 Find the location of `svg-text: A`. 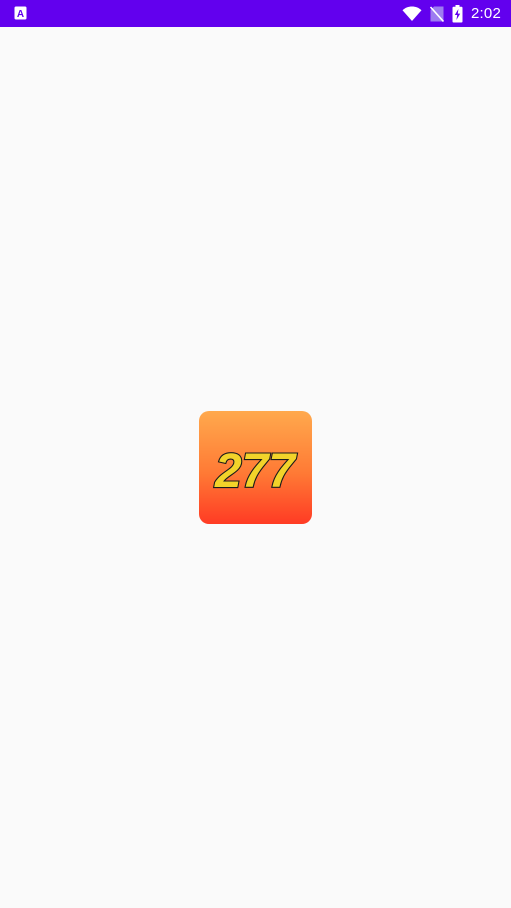

svg-text: A is located at coordinates (20, 14).